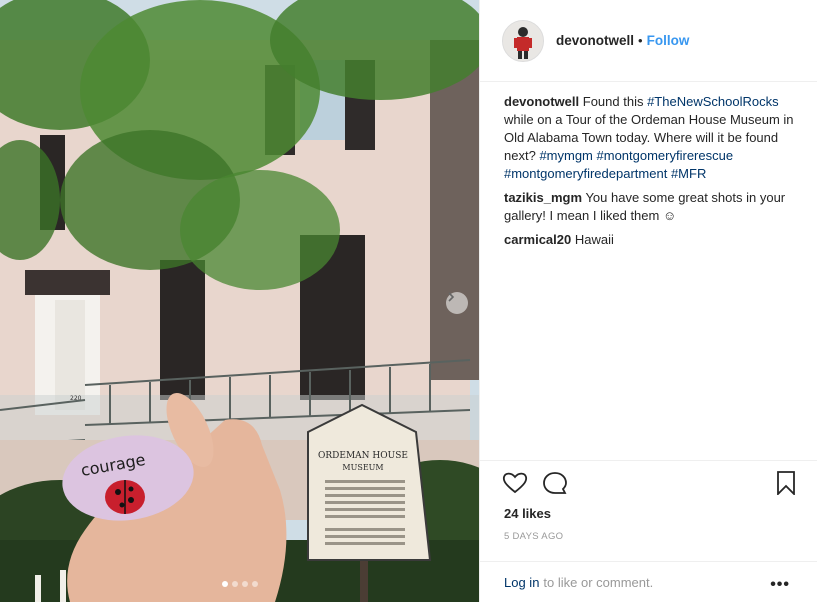 This screenshot has height=602, width=817. What do you see at coordinates (521, 582) in the screenshot?
I see `login-link: Log in` at bounding box center [521, 582].